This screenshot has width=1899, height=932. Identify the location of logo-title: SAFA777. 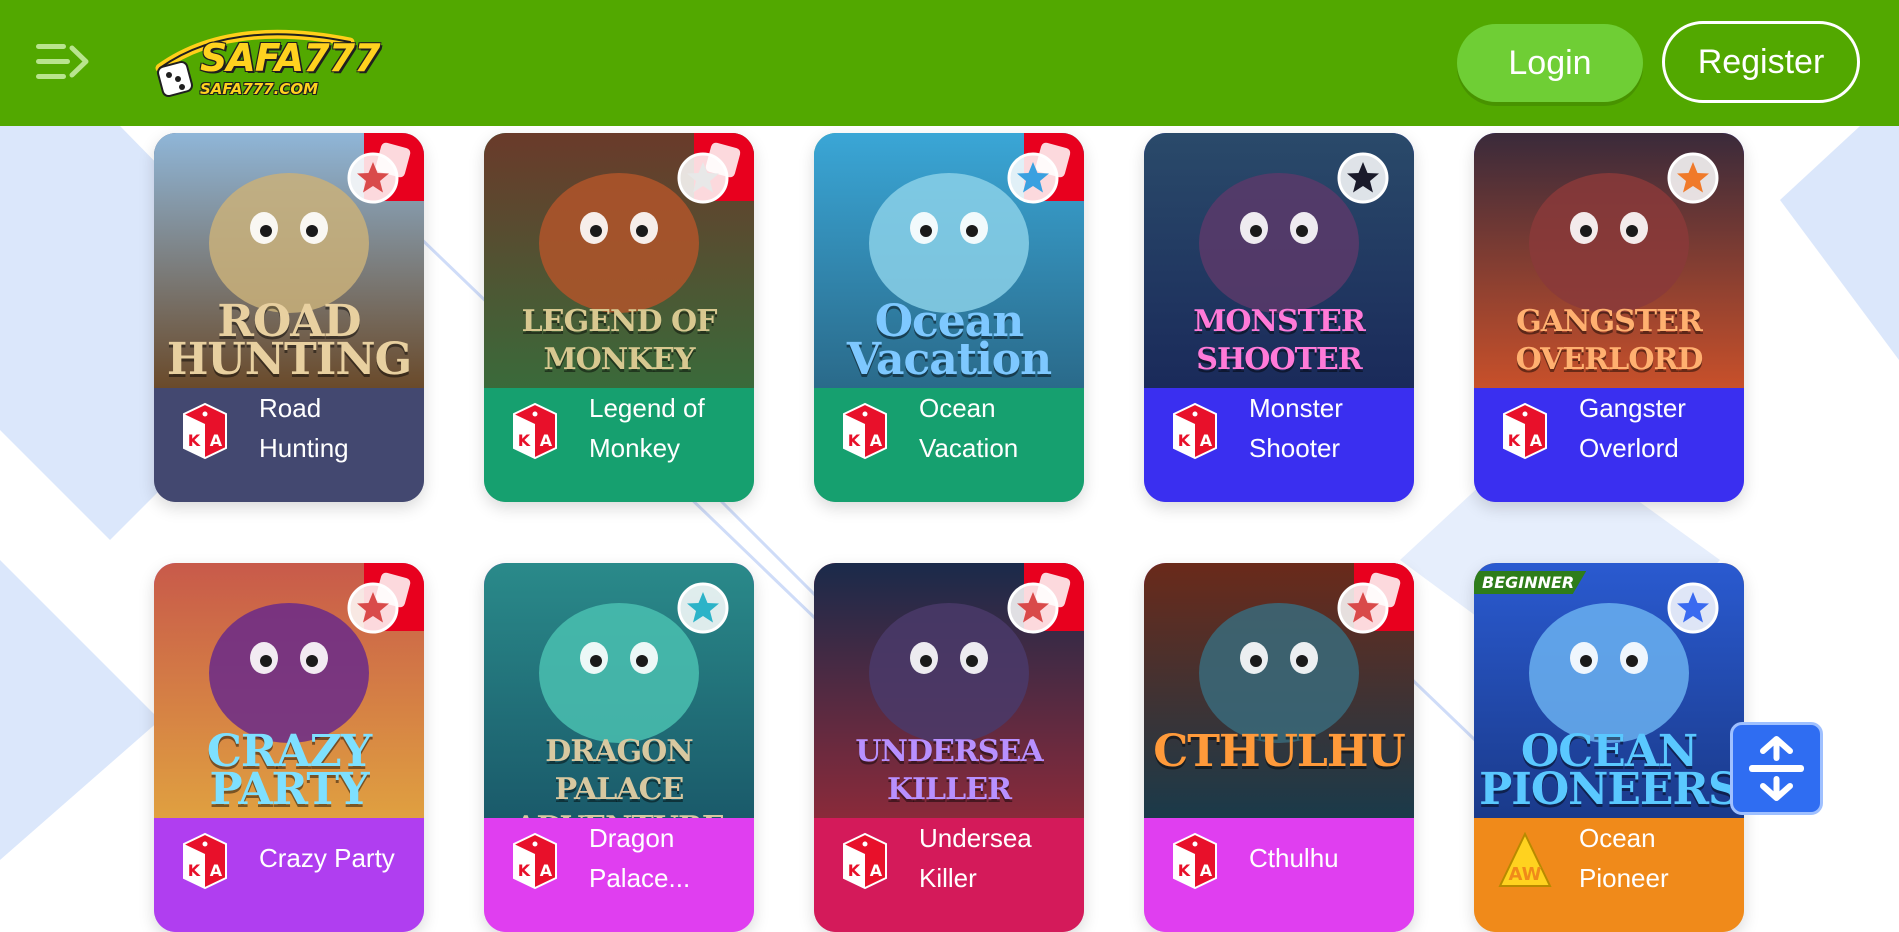
(290, 58).